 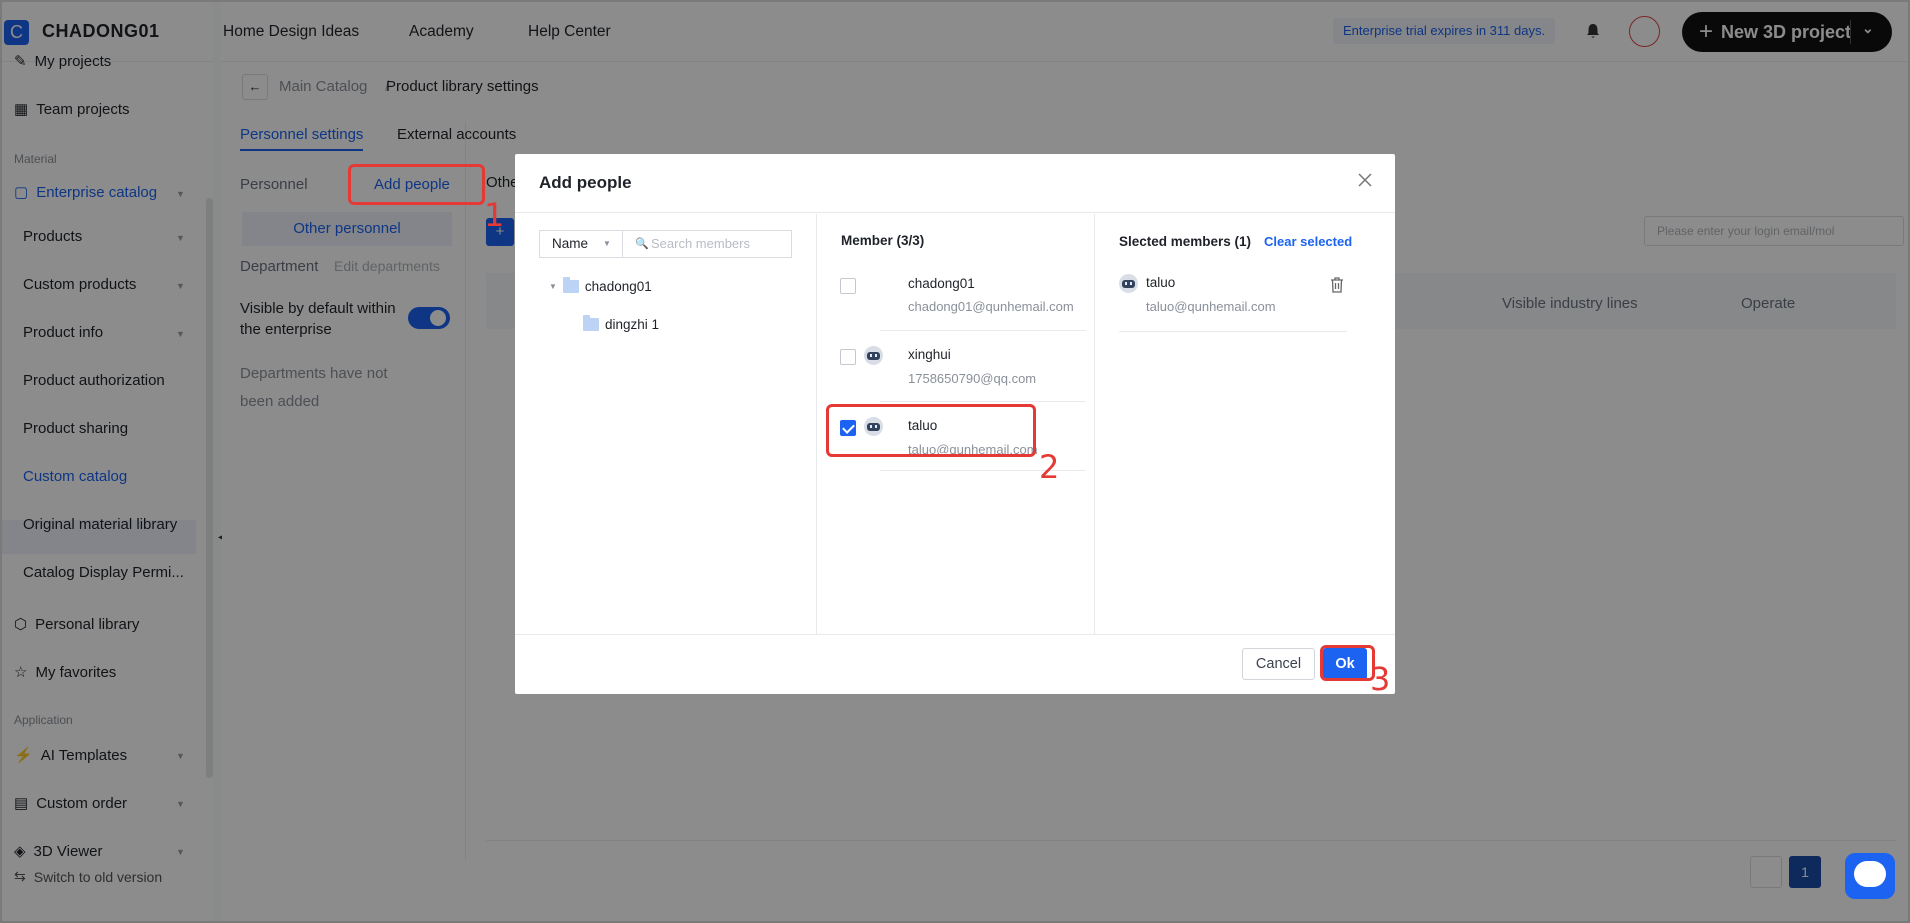 I want to click on annotation-number-1: 1, so click(x=494, y=215).